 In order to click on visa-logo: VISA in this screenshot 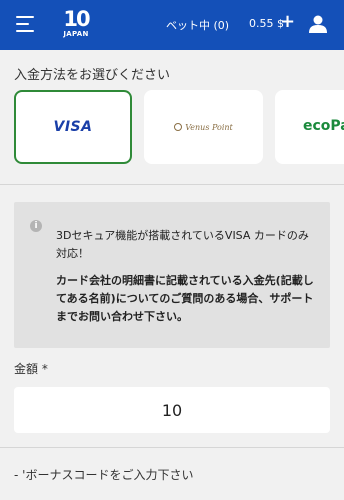, I will do `click(73, 127)`.